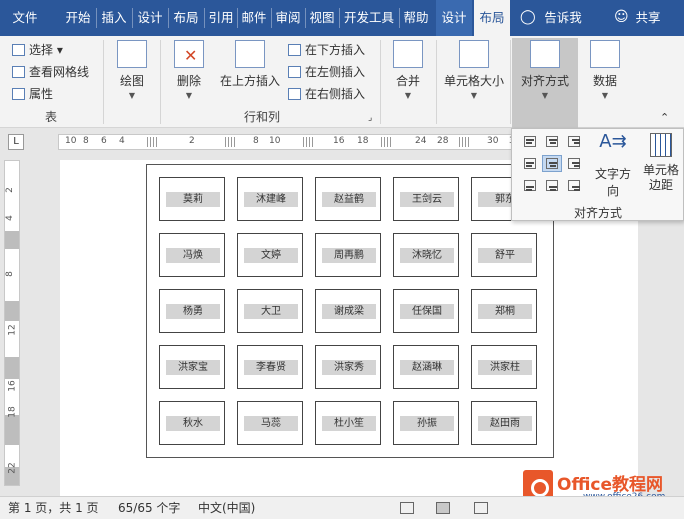 This screenshot has height=519, width=684. I want to click on table-cell: 赵涵琳, so click(426, 367).